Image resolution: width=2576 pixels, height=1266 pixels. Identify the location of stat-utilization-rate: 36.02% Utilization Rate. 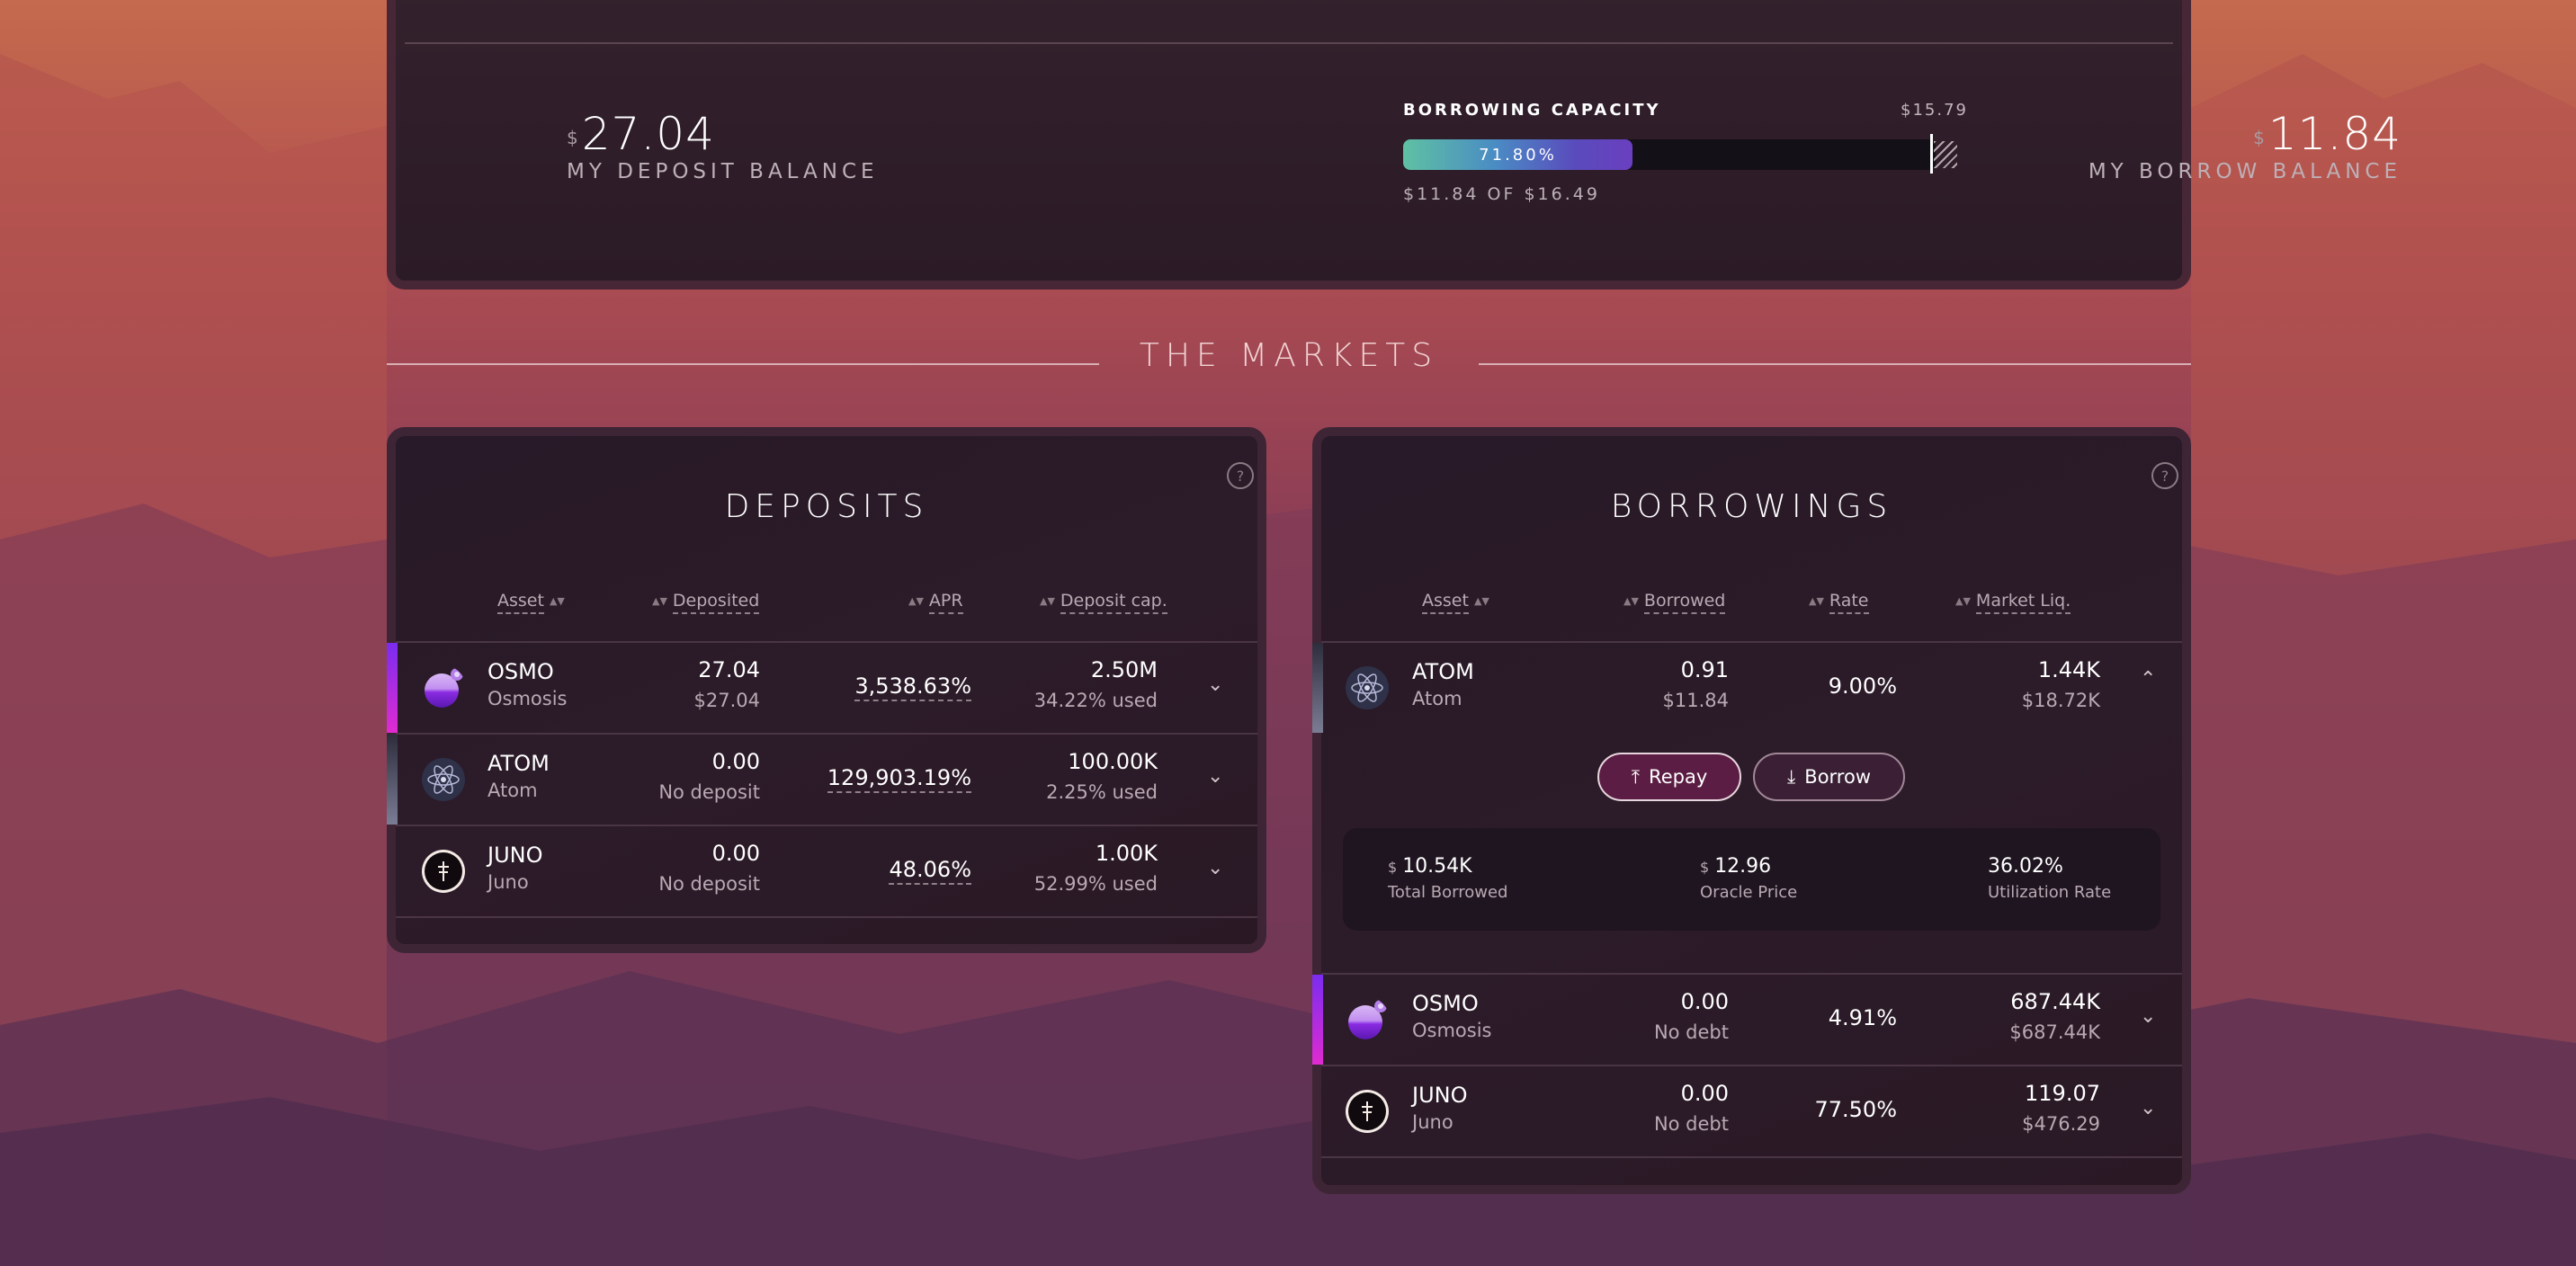
(2049, 879).